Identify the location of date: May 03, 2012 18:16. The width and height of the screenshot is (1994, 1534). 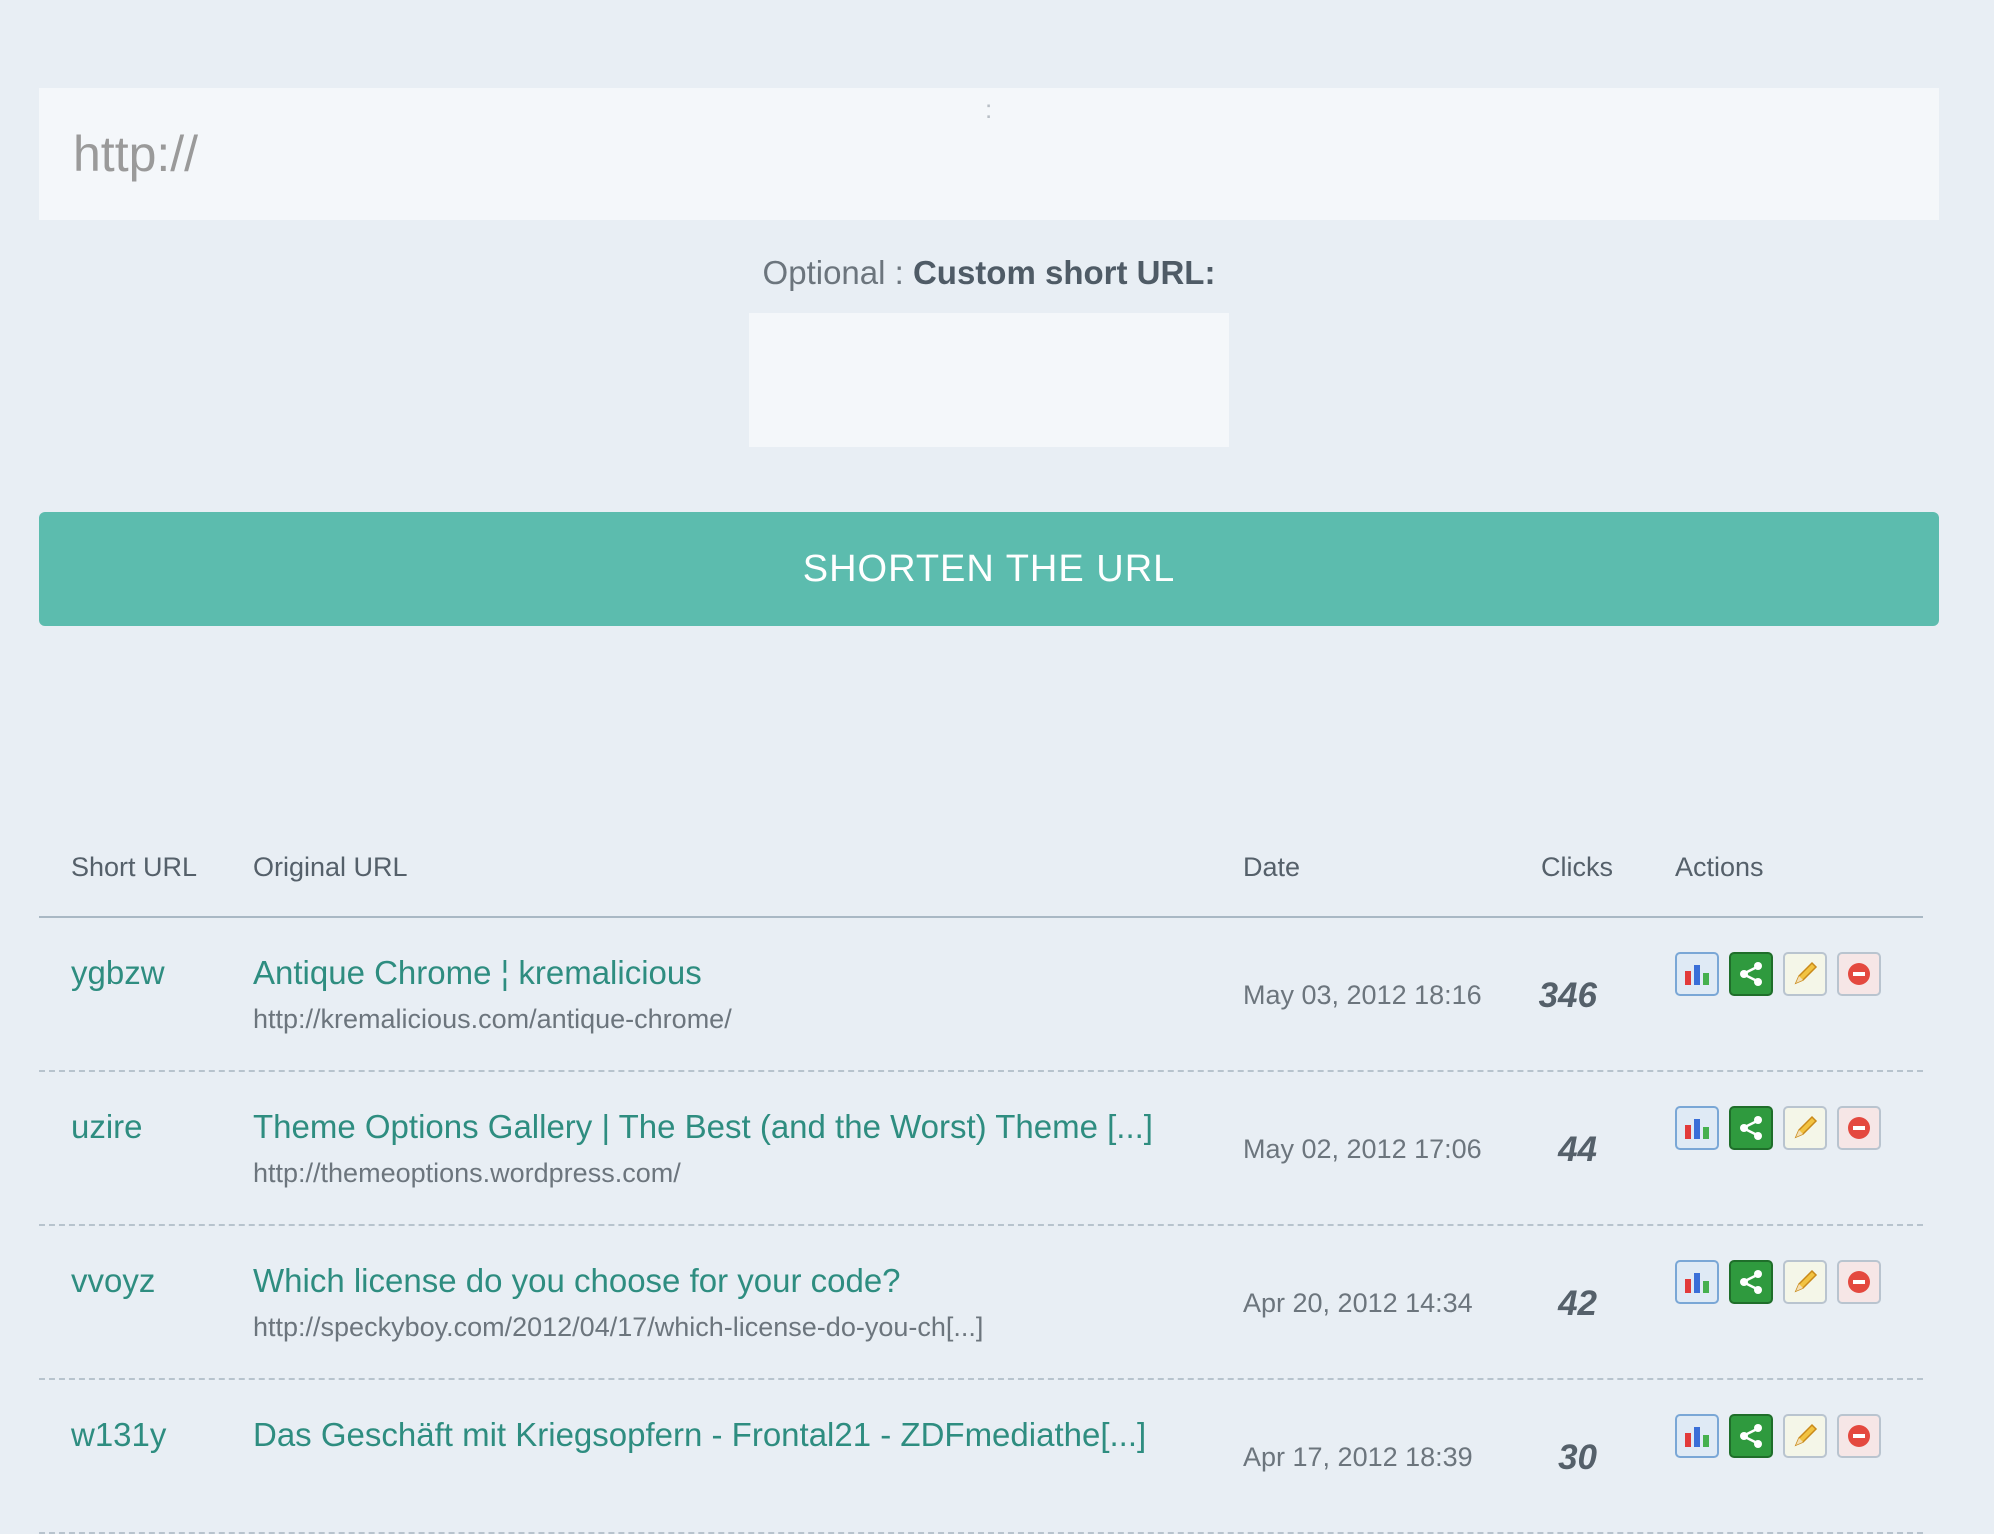
(1362, 995).